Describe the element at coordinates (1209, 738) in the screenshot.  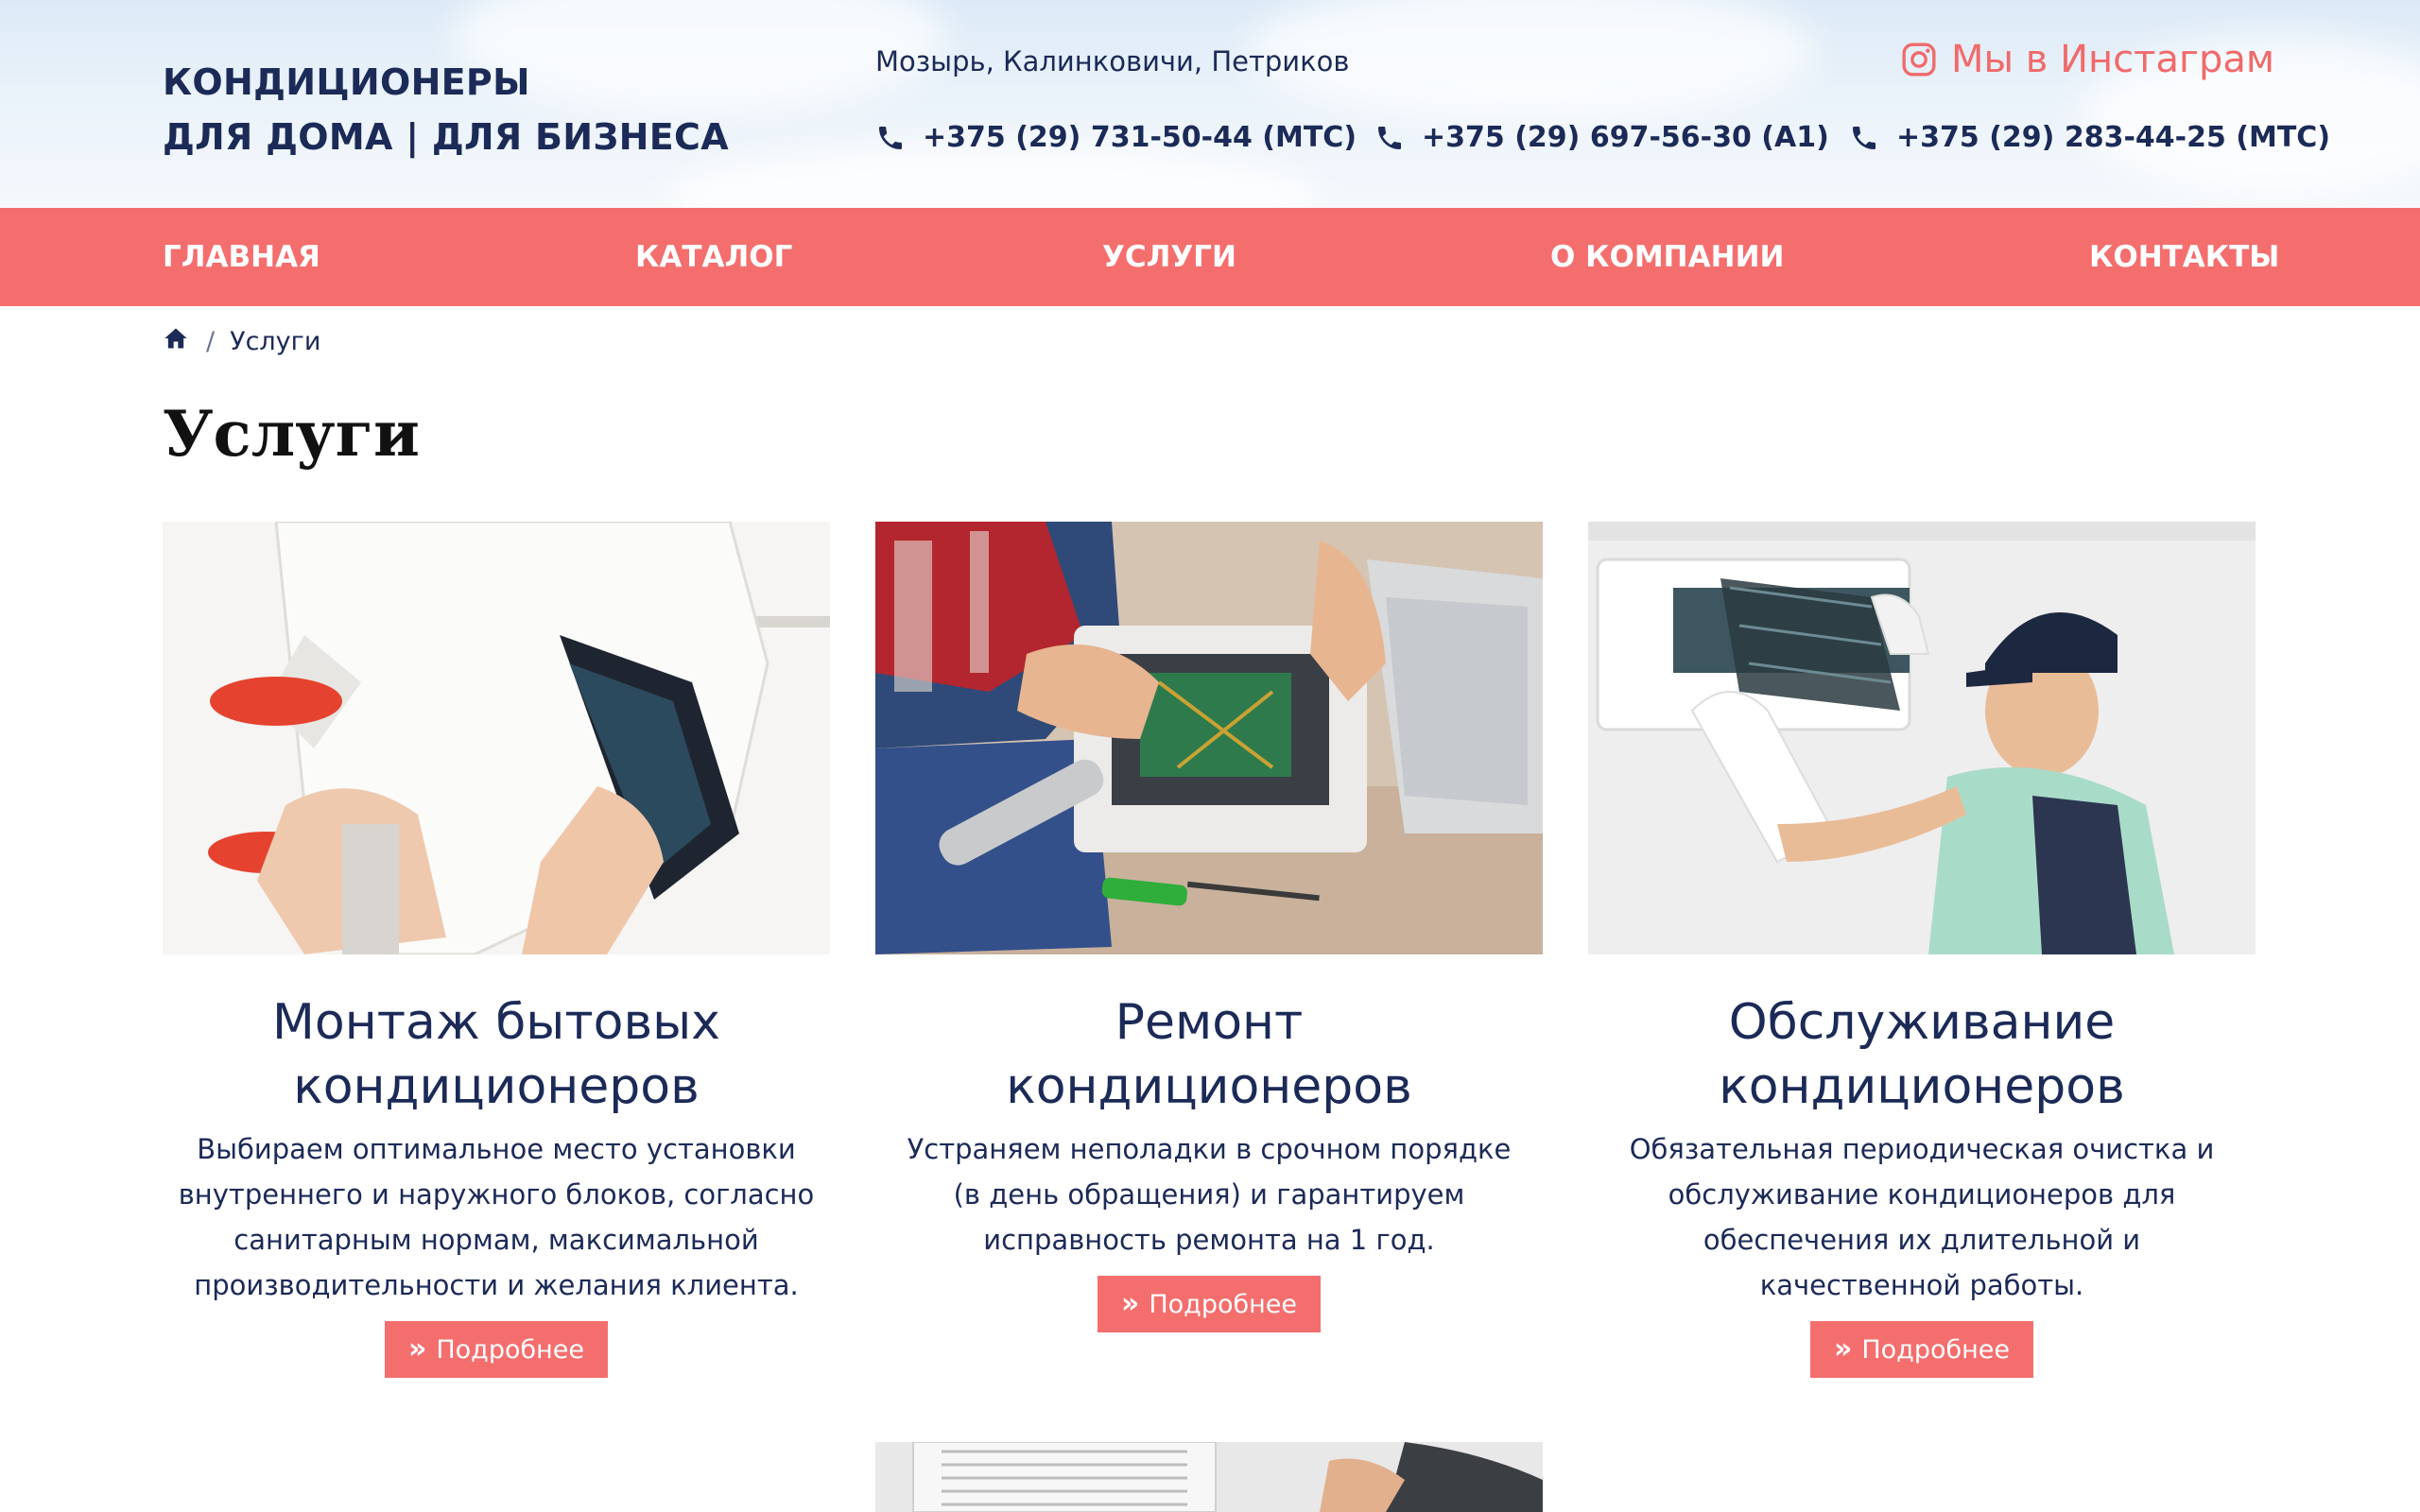
I see `repair-photo` at that location.